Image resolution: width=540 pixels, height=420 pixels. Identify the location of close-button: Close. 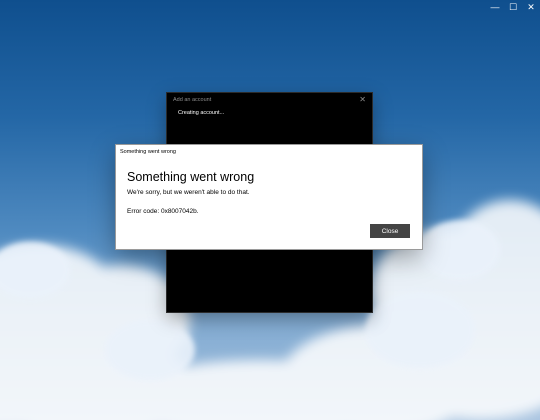
(390, 231).